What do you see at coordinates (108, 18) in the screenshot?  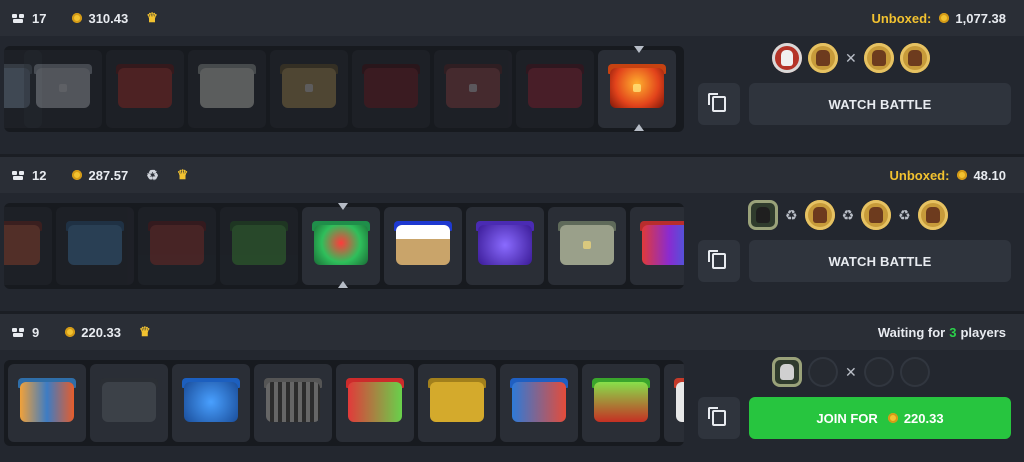 I see `battle-cost: 310.43` at bounding box center [108, 18].